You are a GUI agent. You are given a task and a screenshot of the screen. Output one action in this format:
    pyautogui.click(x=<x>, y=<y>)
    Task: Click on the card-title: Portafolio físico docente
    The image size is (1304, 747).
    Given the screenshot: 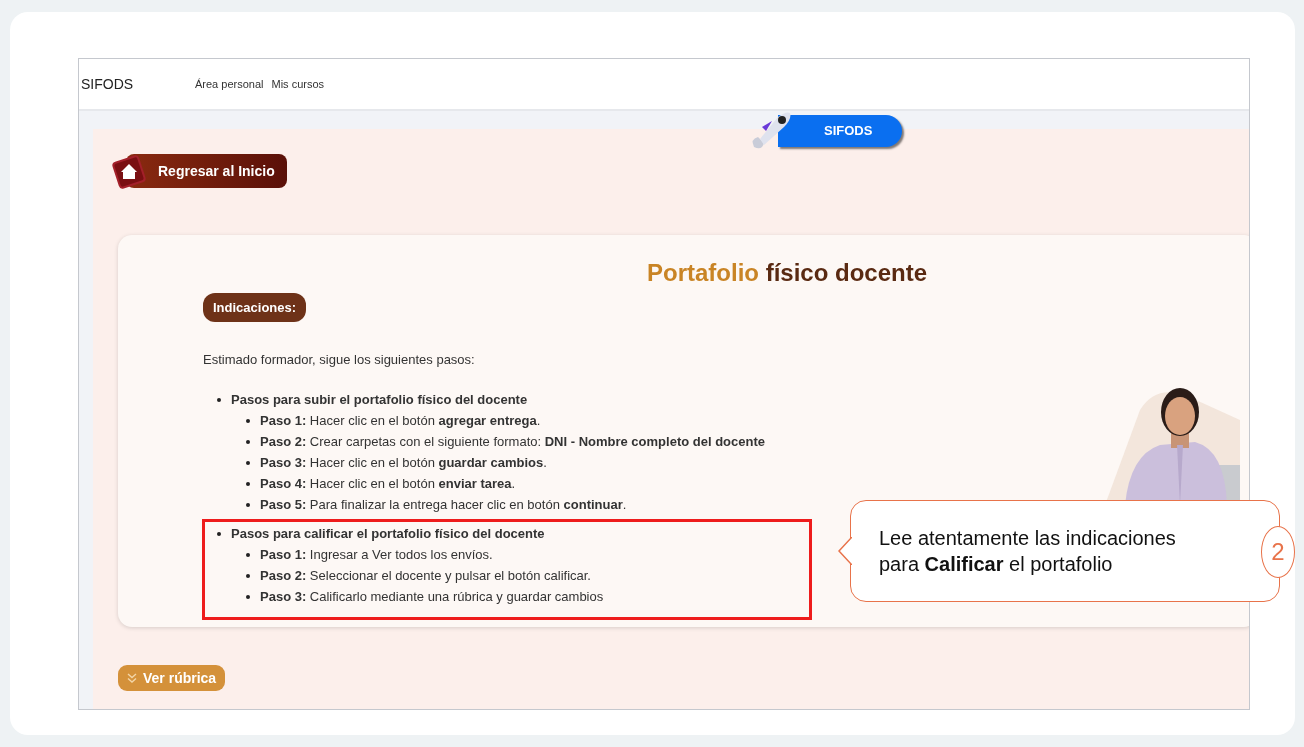 What is the action you would take?
    pyautogui.click(x=788, y=273)
    